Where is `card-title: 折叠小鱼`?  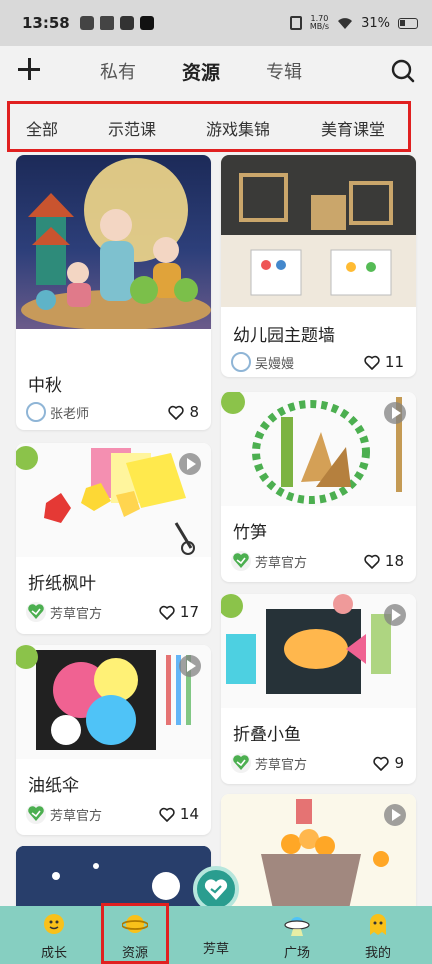
card-title: 折叠小鱼 is located at coordinates (267, 735).